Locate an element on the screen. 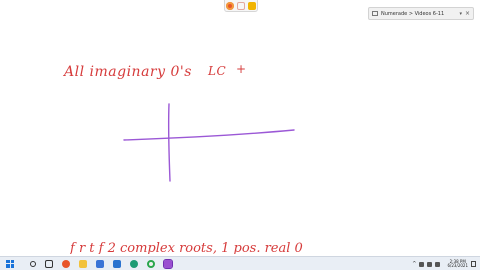 The width and height of the screenshot is (480, 271). hand-drawn-axes is located at coordinates (209, 142).